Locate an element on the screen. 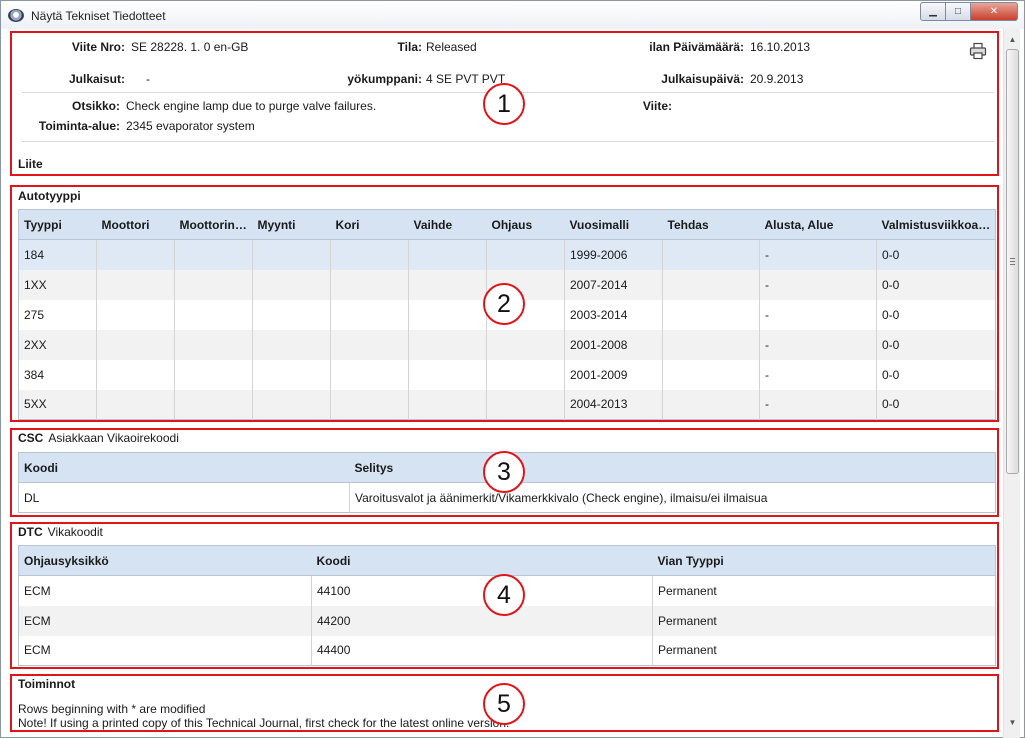 This screenshot has width=1025, height=738. table-cell: 2001-2008 is located at coordinates (613, 344).